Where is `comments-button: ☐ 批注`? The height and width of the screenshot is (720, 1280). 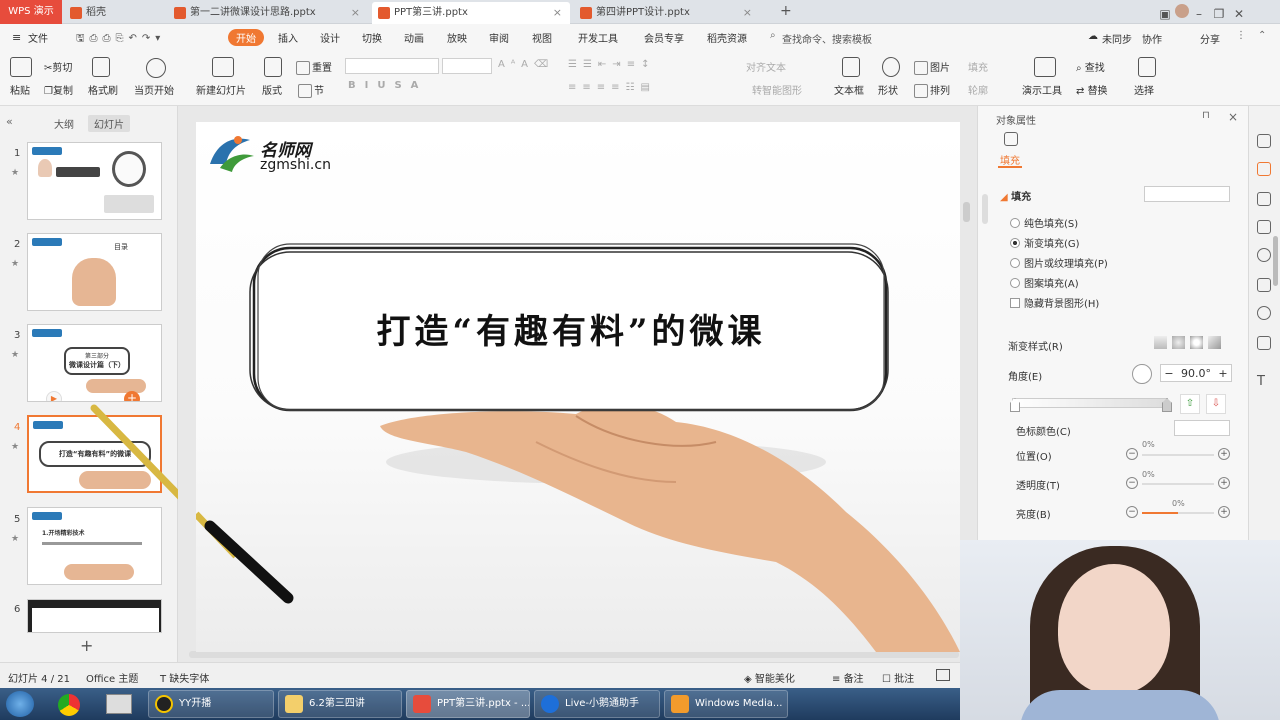
comments-button: ☐ 批注 is located at coordinates (898, 677).